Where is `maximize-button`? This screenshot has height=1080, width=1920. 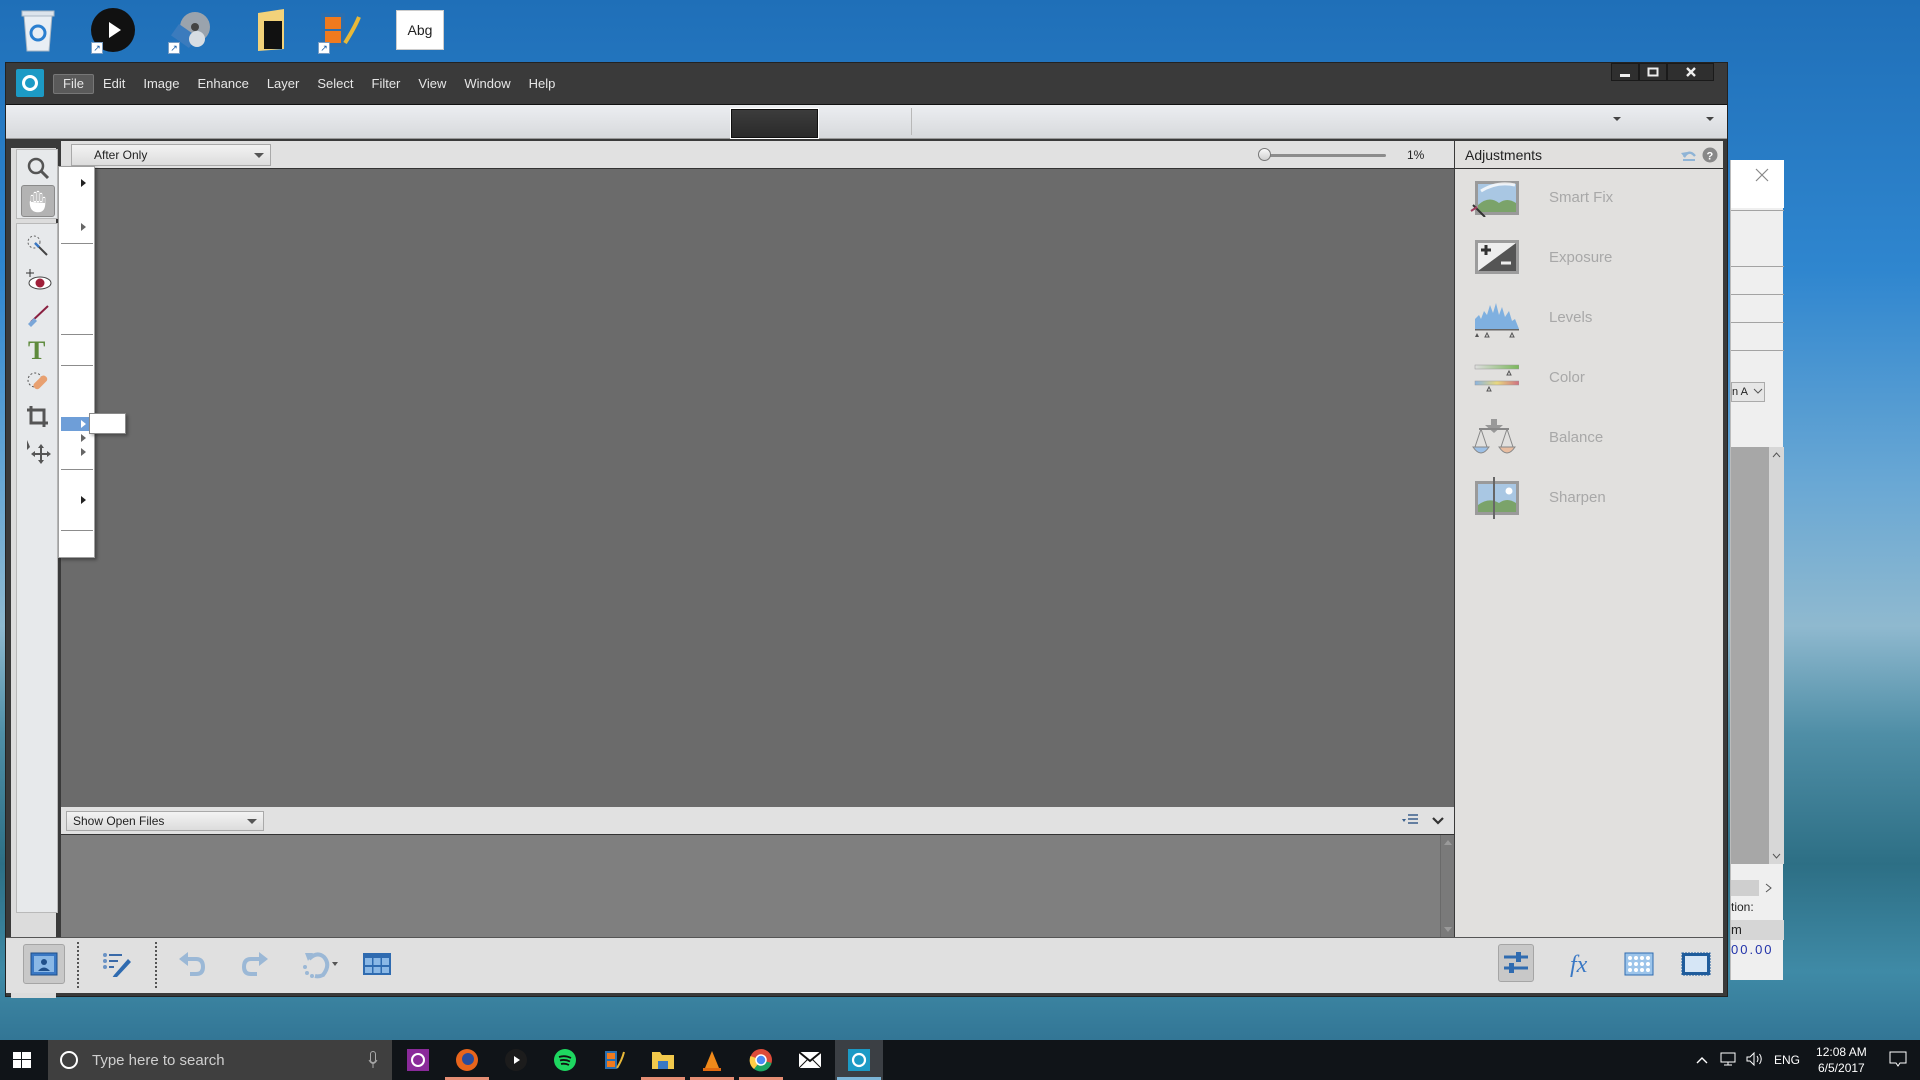 maximize-button is located at coordinates (1653, 72).